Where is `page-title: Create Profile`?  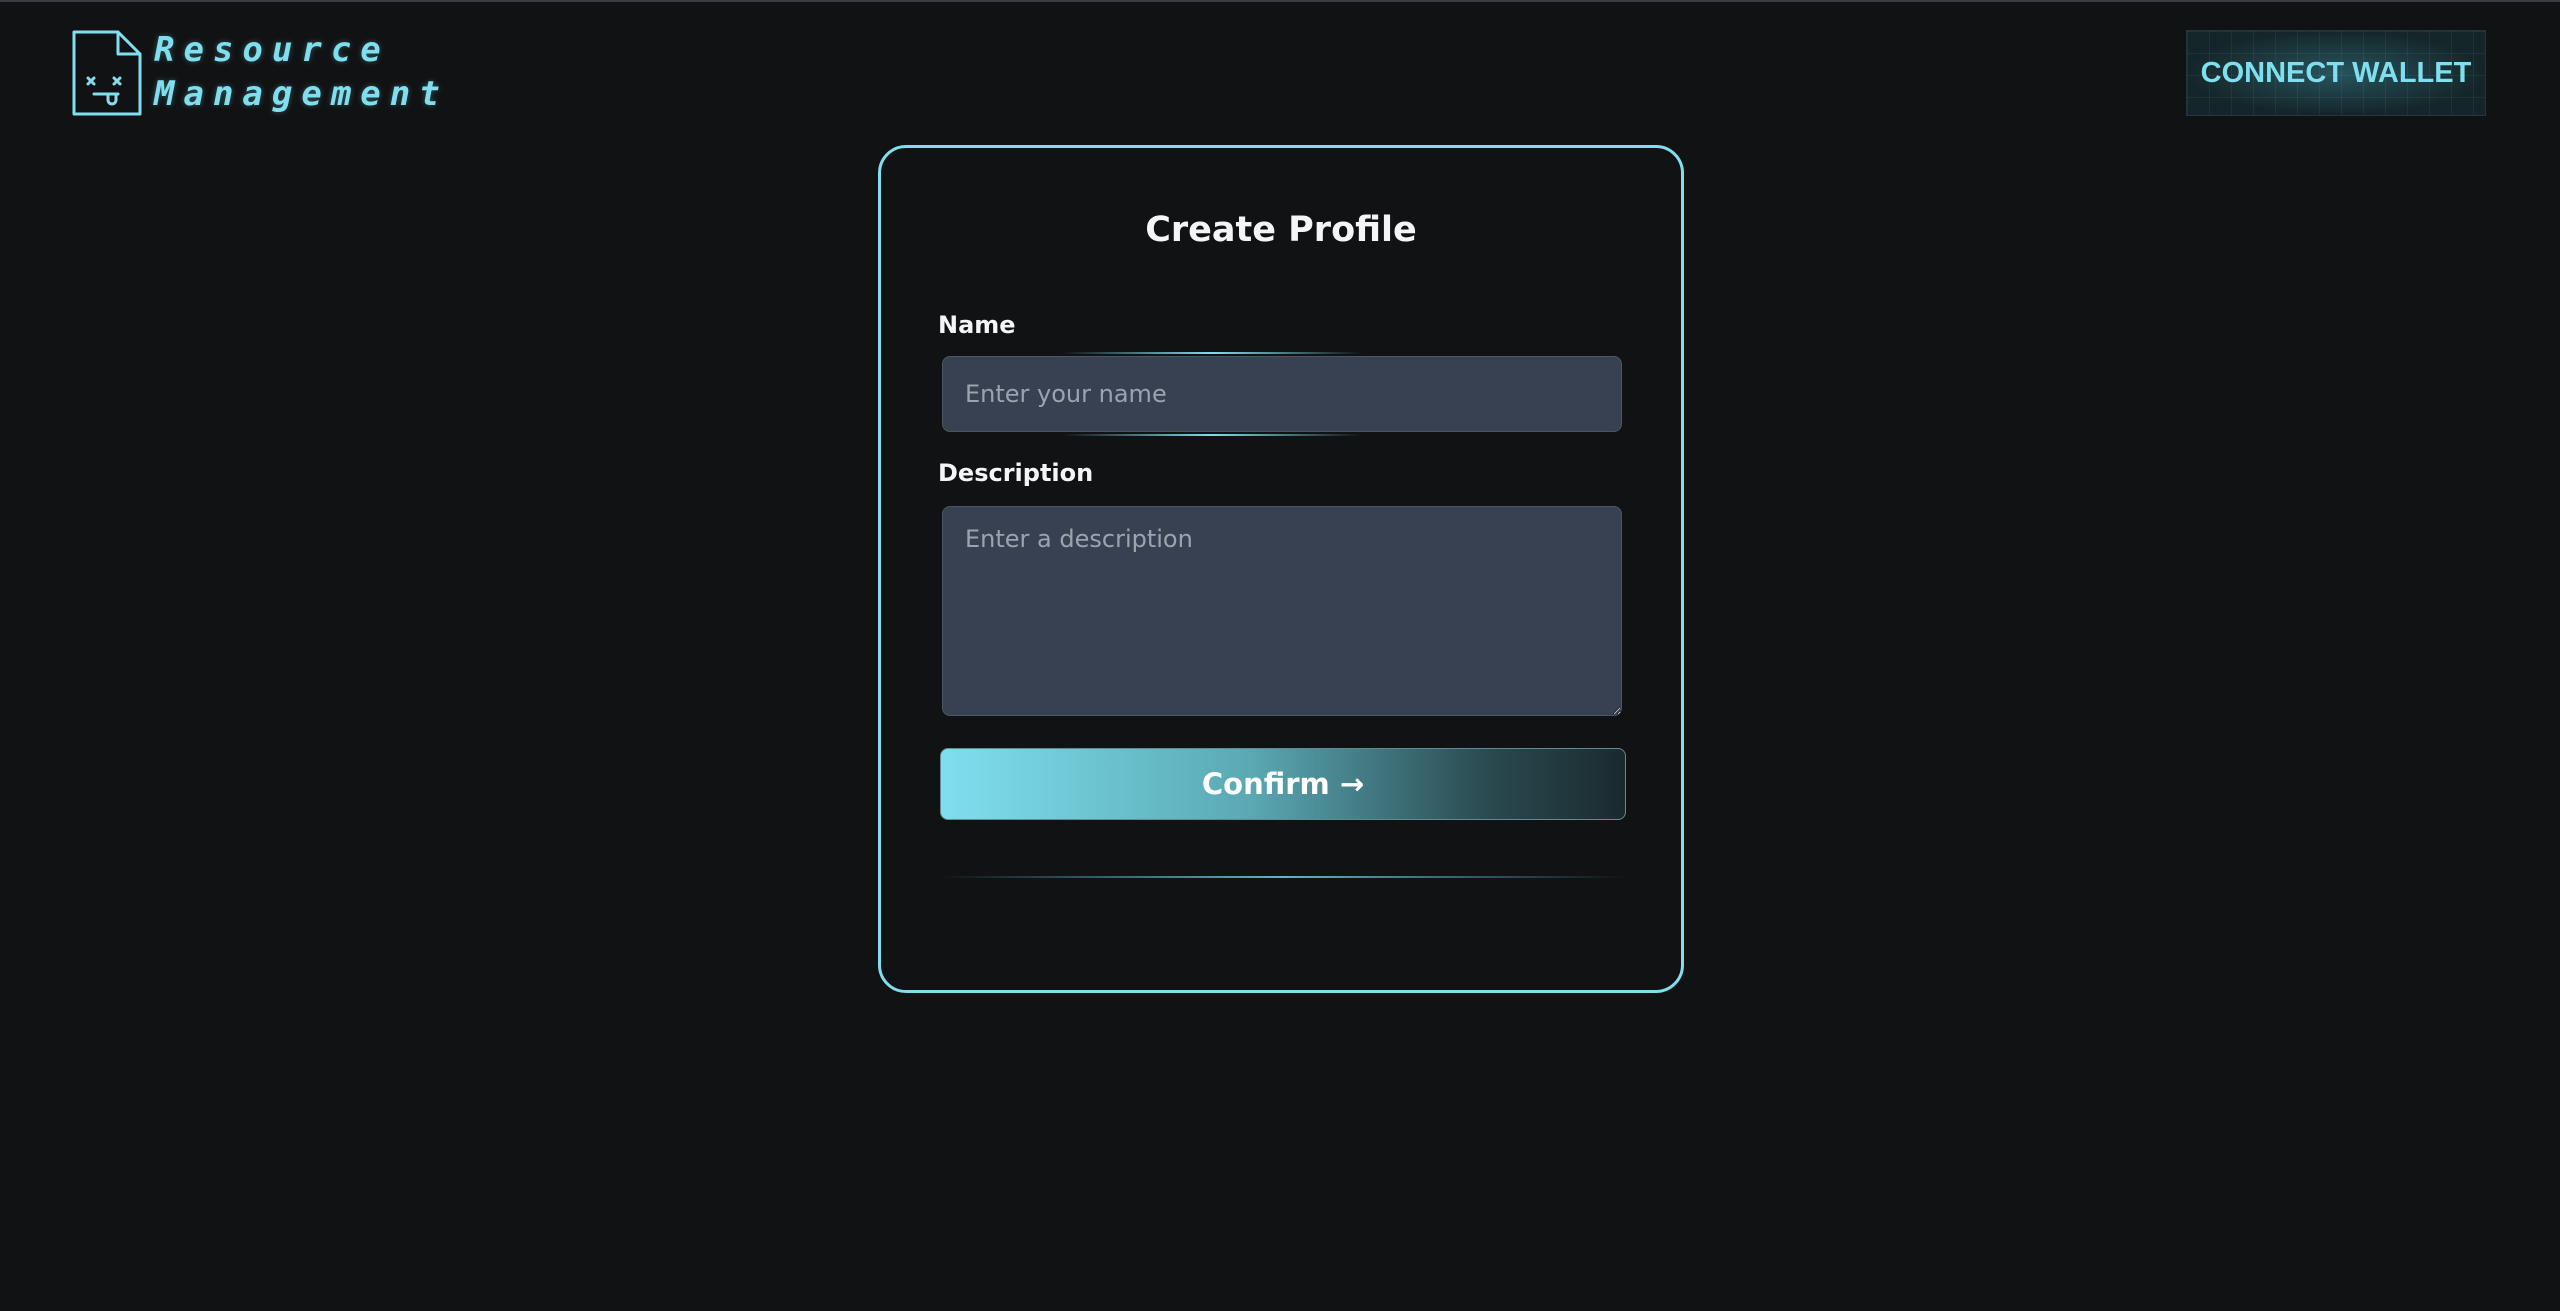 page-title: Create Profile is located at coordinates (1281, 230).